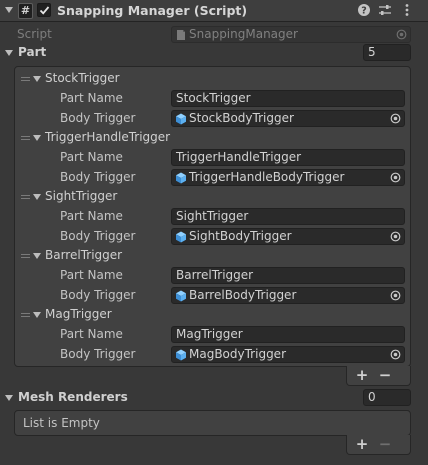 The image size is (428, 465). Describe the element at coordinates (241, 118) in the screenshot. I see `body-trigger-value: StockBodyTrigger` at that location.